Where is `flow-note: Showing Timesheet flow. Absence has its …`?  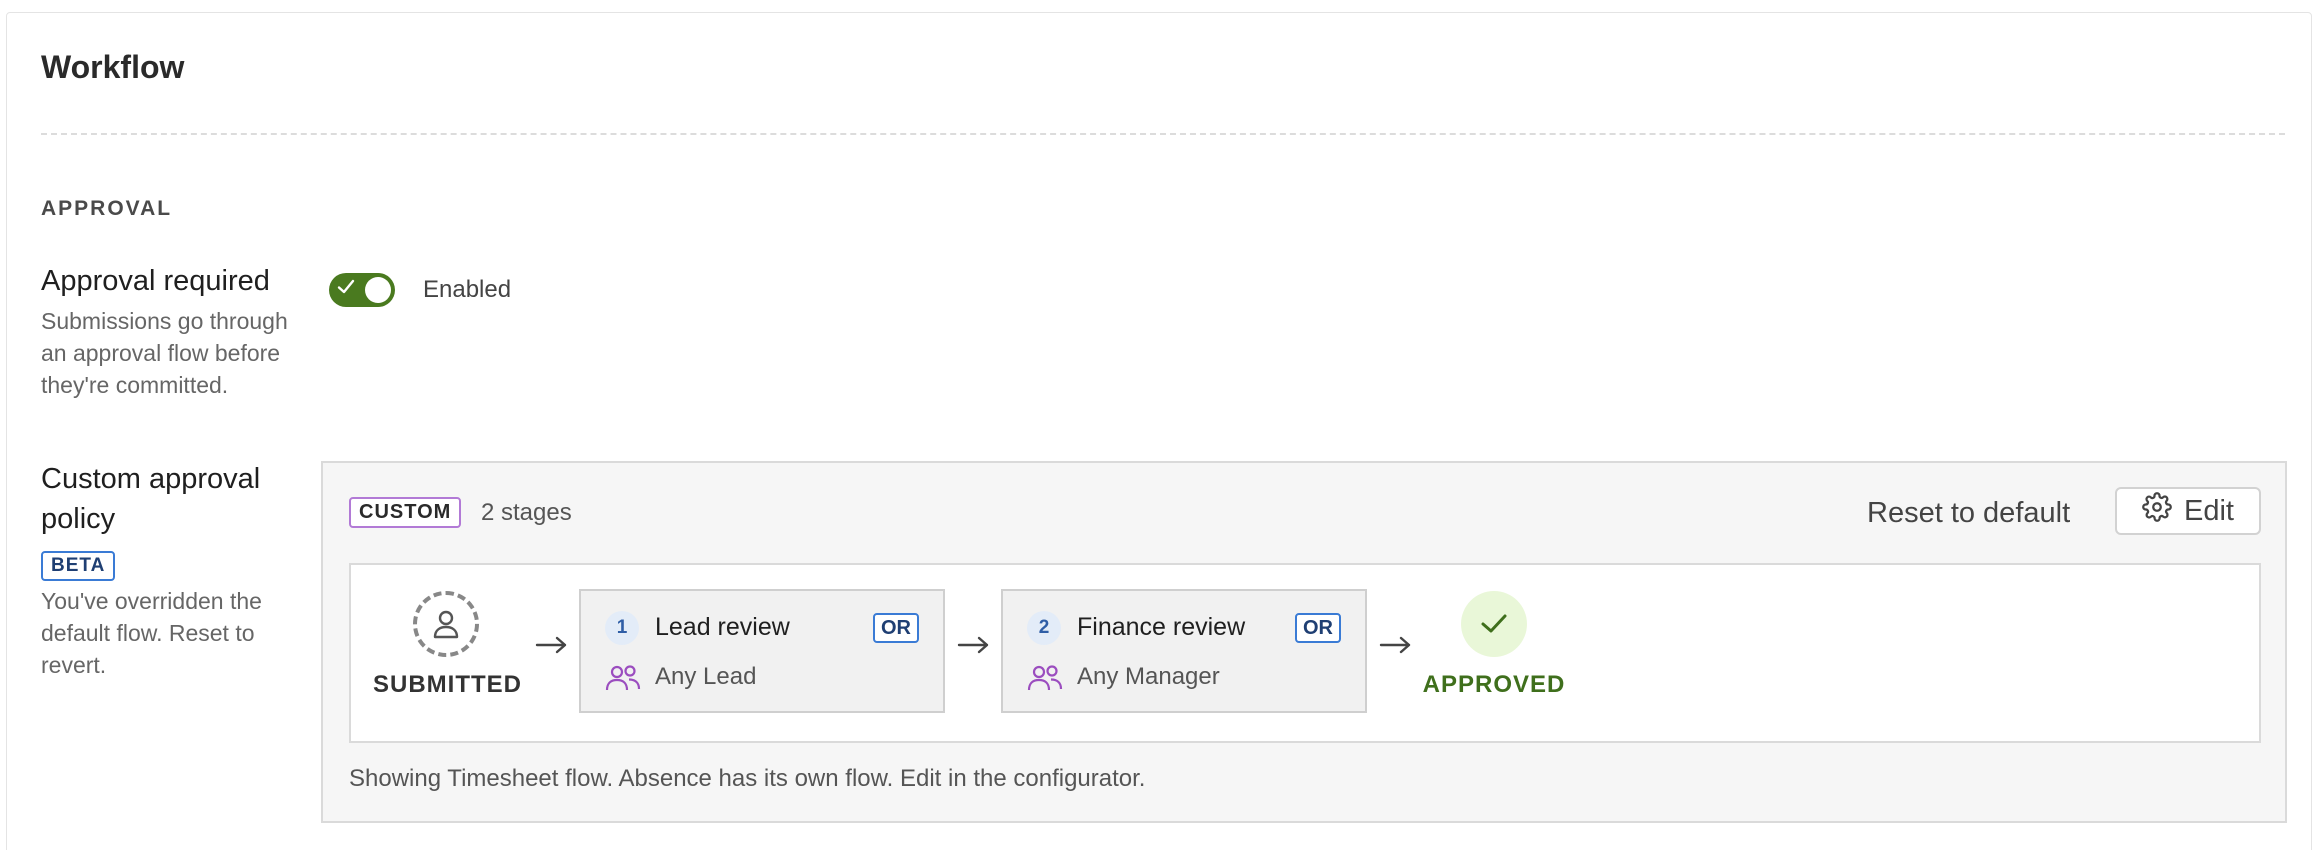
flow-note: Showing Timesheet flow. Absence has its … is located at coordinates (747, 778).